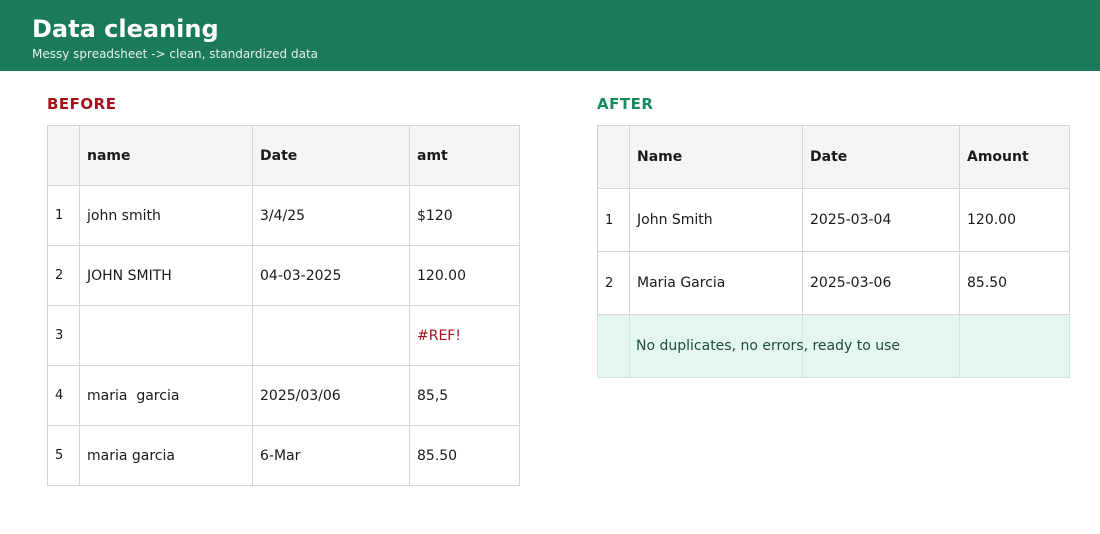  I want to click on table-row: 4 maria garcia 2025/03/06 85,5, so click(283, 395).